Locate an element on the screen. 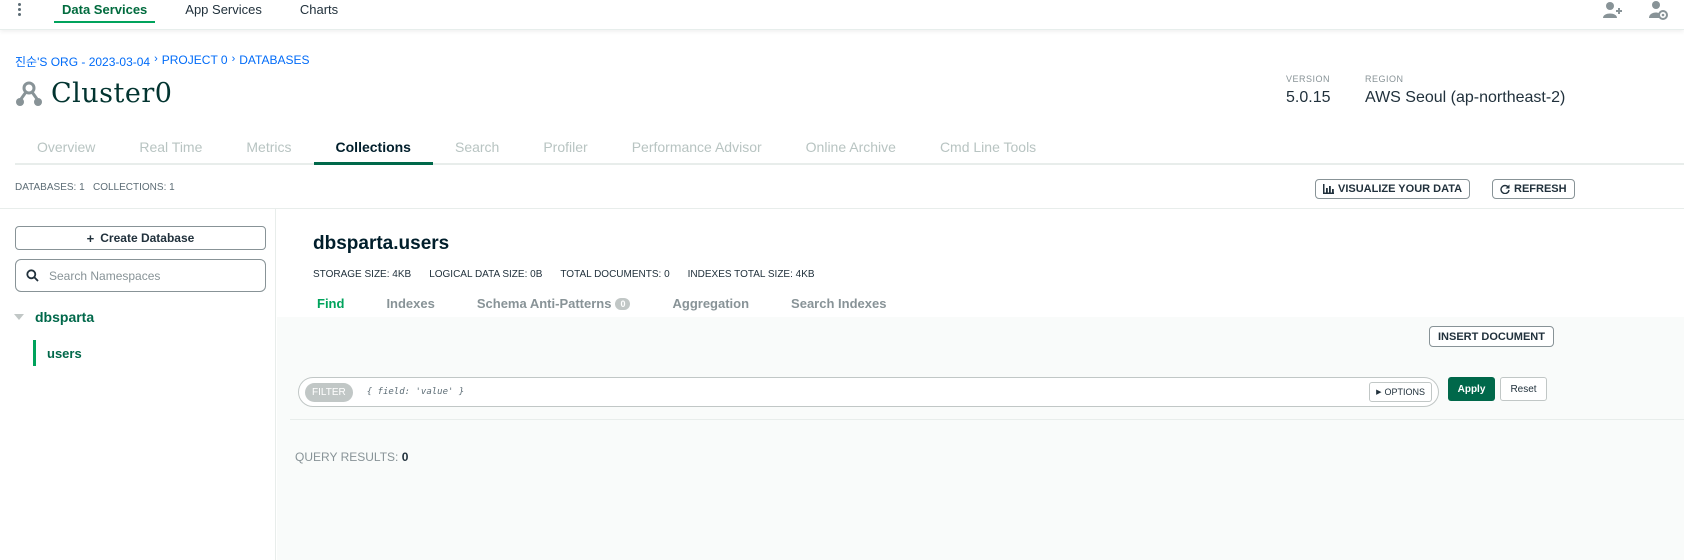  query-results: QUERY RESULTS: 0 is located at coordinates (351, 457).